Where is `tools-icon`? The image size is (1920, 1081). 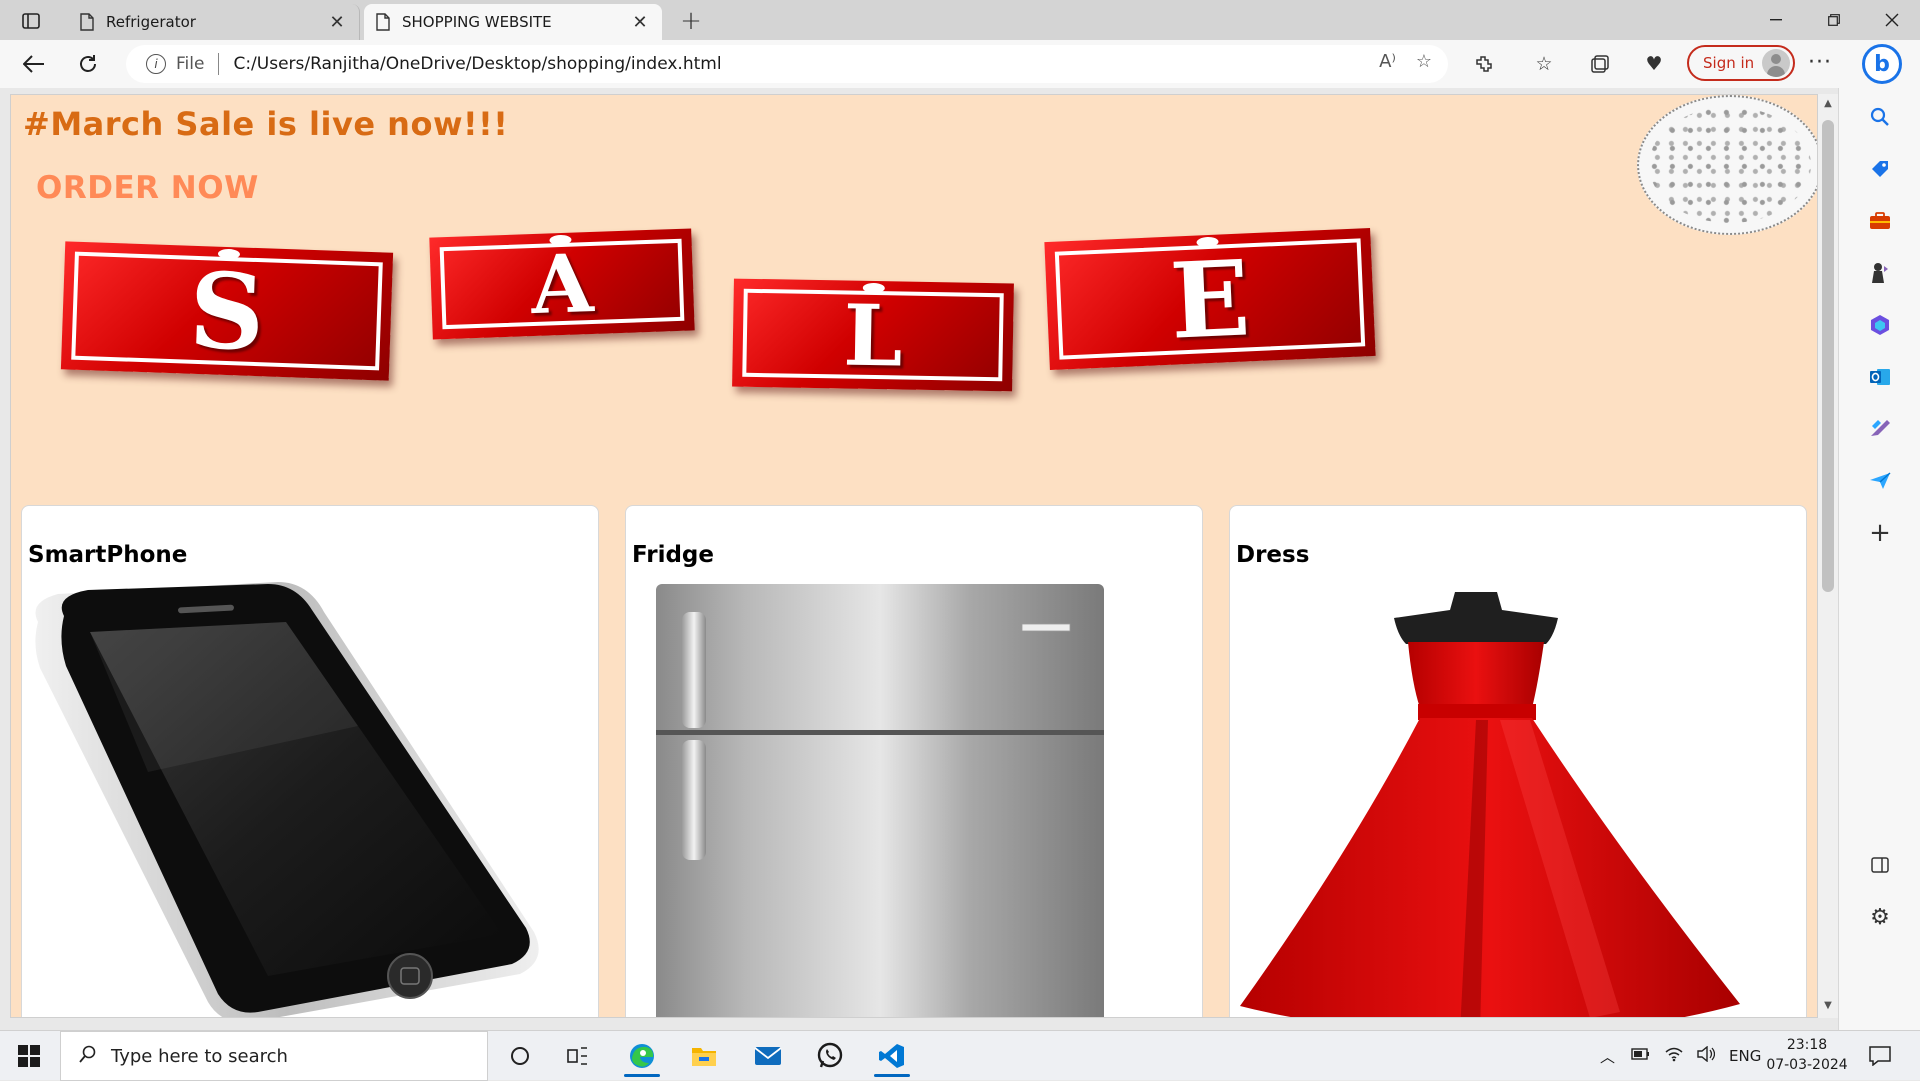 tools-icon is located at coordinates (1880, 221).